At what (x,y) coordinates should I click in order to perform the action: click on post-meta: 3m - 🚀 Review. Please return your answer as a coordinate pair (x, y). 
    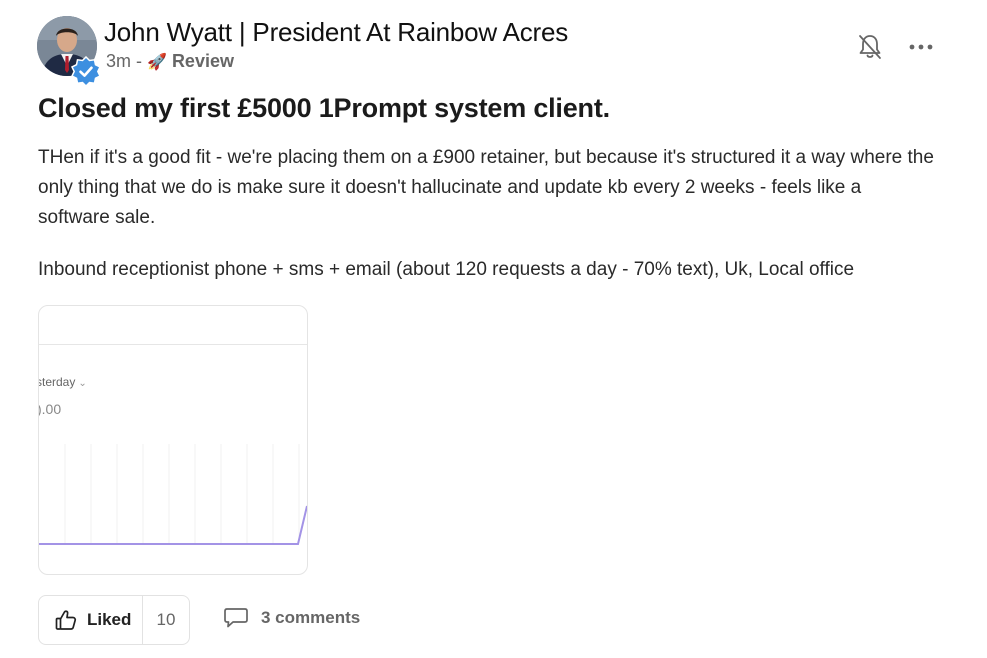
    Looking at the image, I should click on (170, 61).